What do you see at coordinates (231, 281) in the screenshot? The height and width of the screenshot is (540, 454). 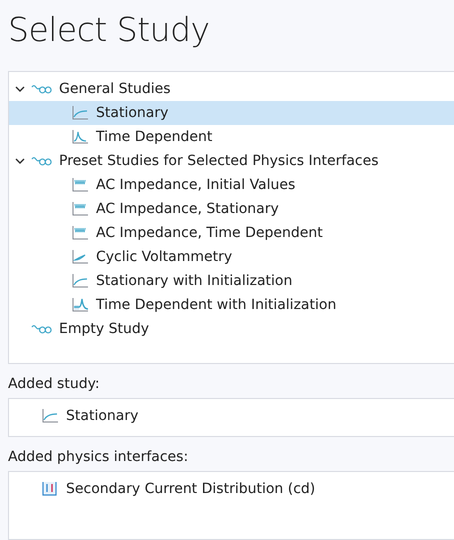 I see `tree-item: Stationary with Initialization` at bounding box center [231, 281].